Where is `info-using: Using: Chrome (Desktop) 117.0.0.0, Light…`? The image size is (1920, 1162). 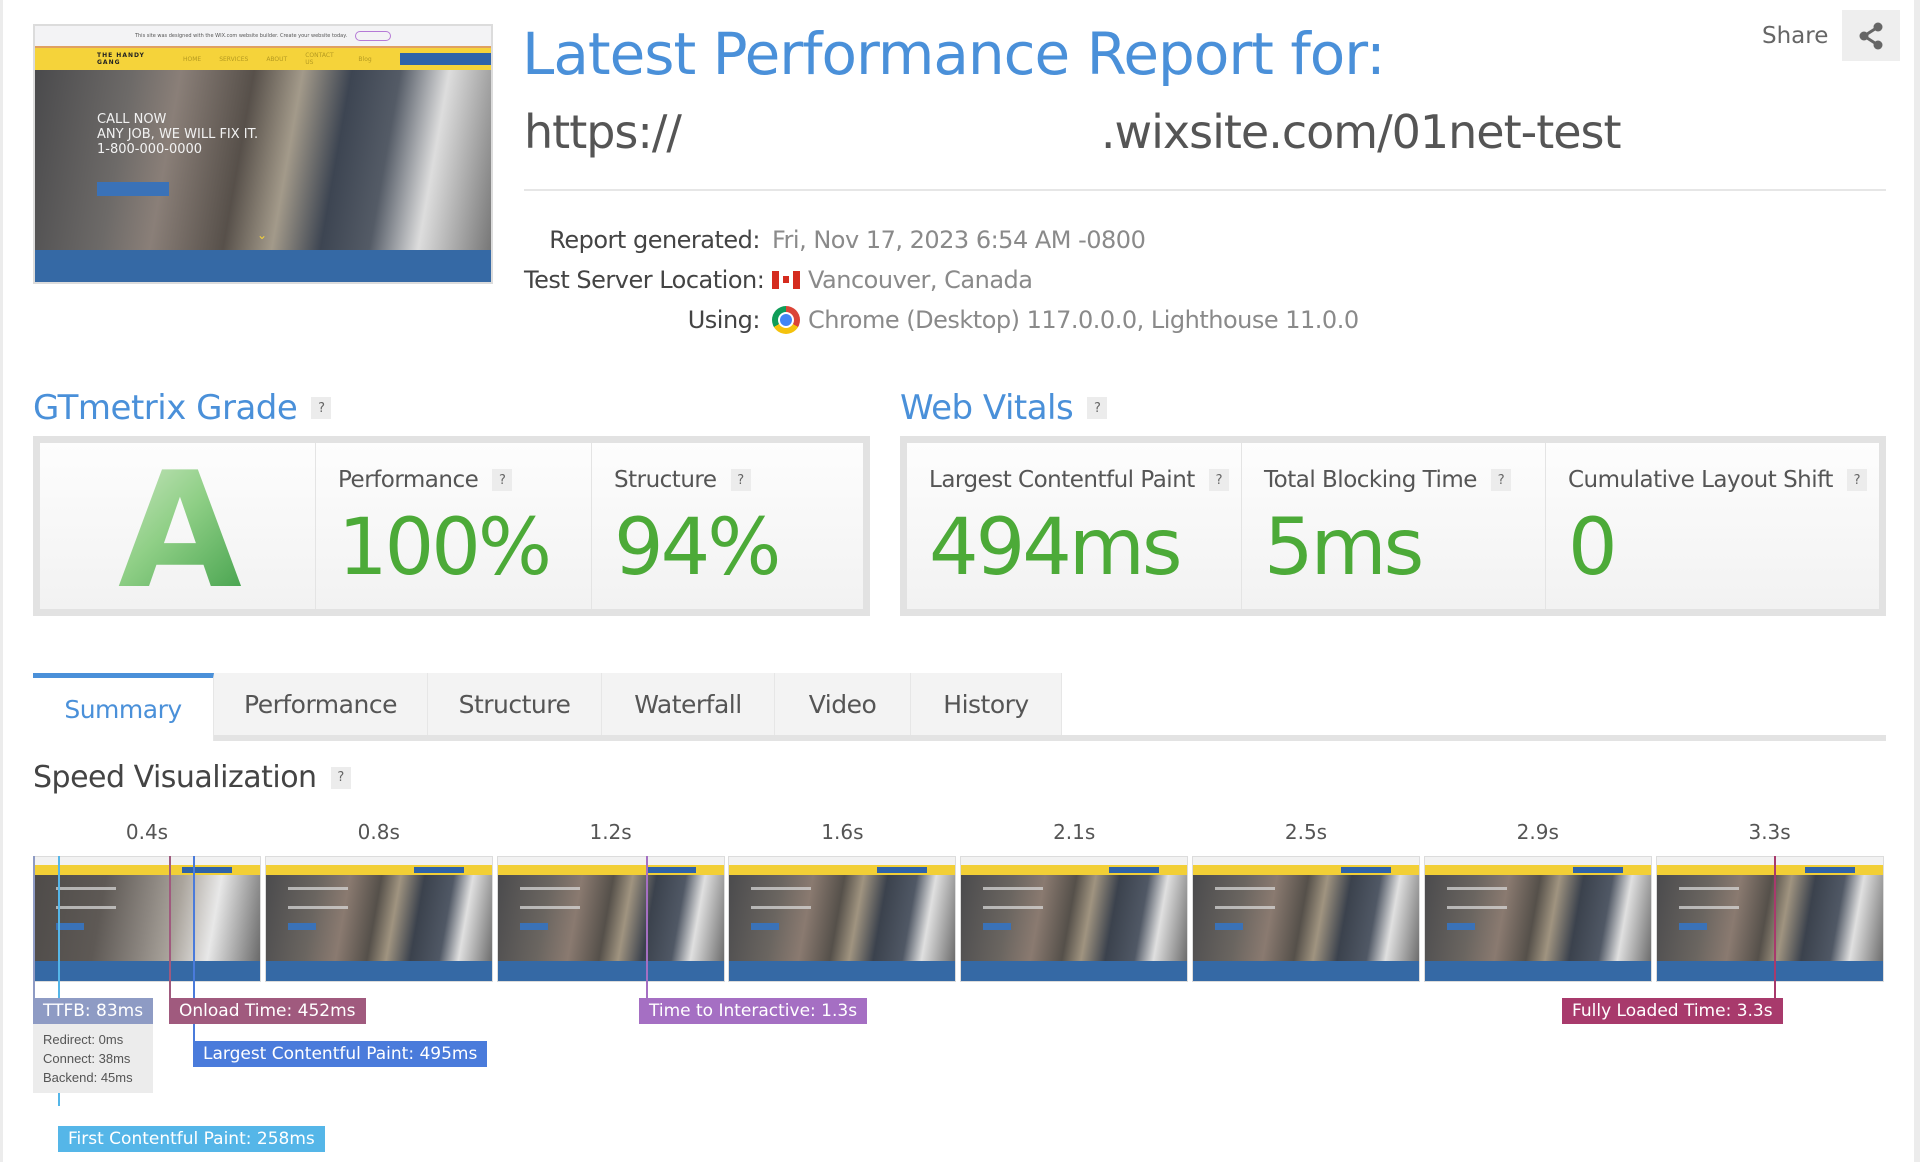
info-using: Using: Chrome (Desktop) 117.0.0.0, Light… is located at coordinates (941, 320).